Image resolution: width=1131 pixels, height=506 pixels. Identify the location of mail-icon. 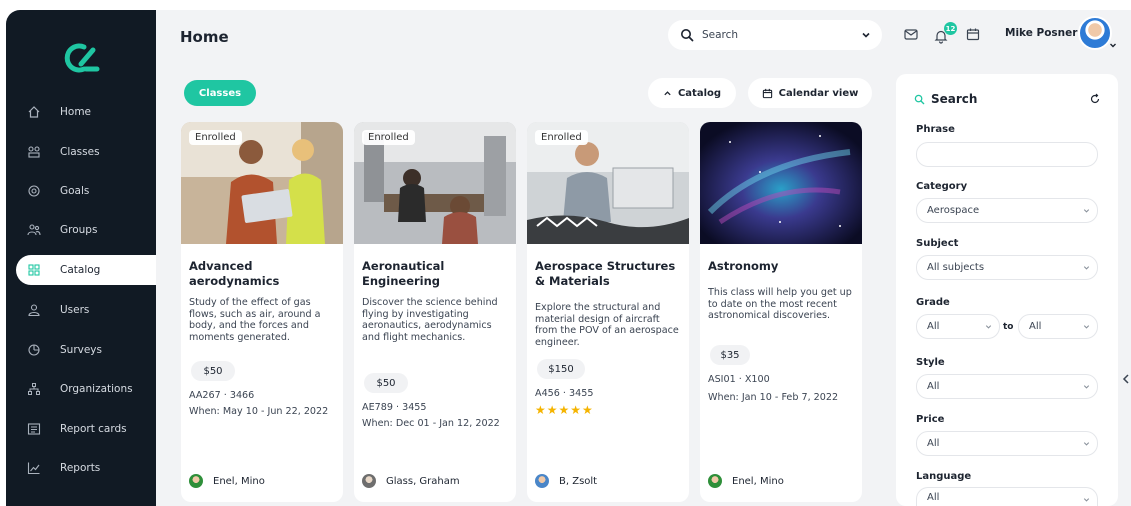
(911, 34).